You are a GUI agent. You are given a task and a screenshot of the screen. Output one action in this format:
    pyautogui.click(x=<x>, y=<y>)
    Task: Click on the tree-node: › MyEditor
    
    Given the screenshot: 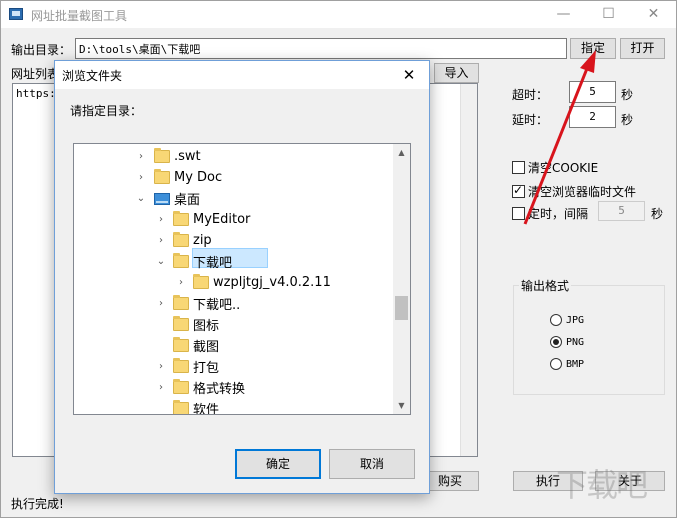 What is the action you would take?
    pyautogui.click(x=234, y=219)
    